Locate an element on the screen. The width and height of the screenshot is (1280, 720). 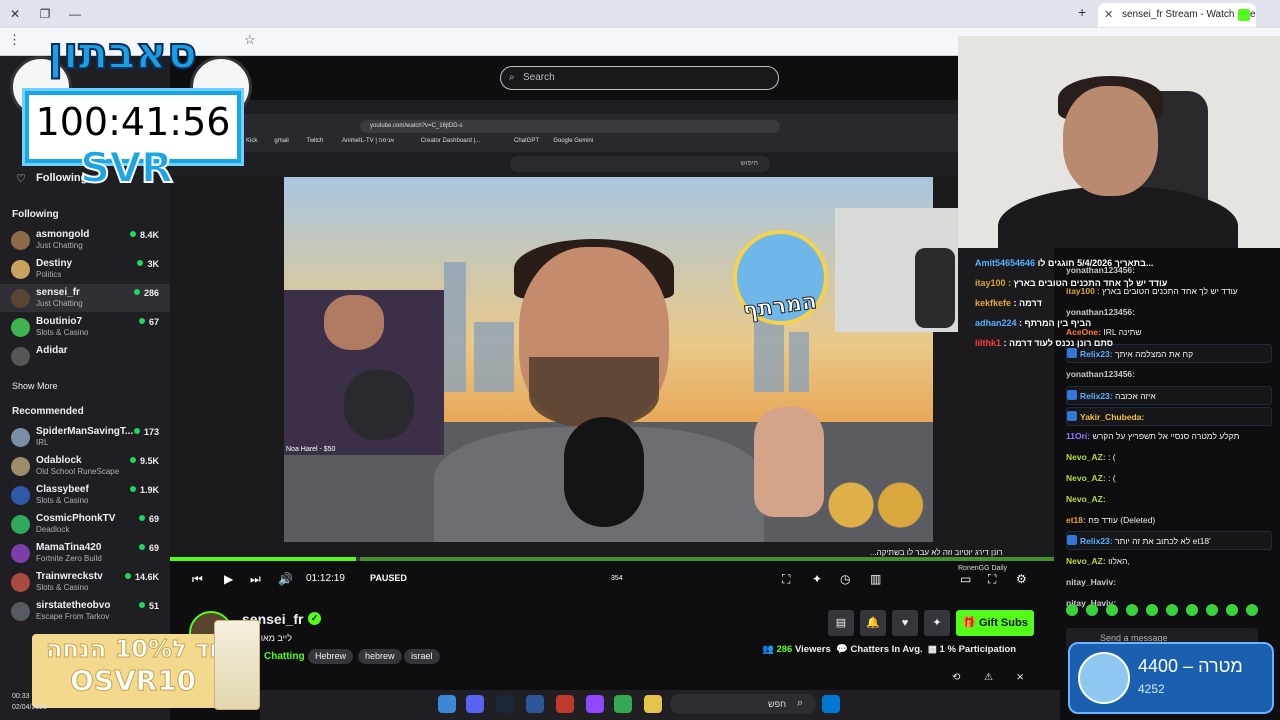
sidebar-channel: Classybeef Slots & Casino 1.9K is located at coordinates (85, 495).